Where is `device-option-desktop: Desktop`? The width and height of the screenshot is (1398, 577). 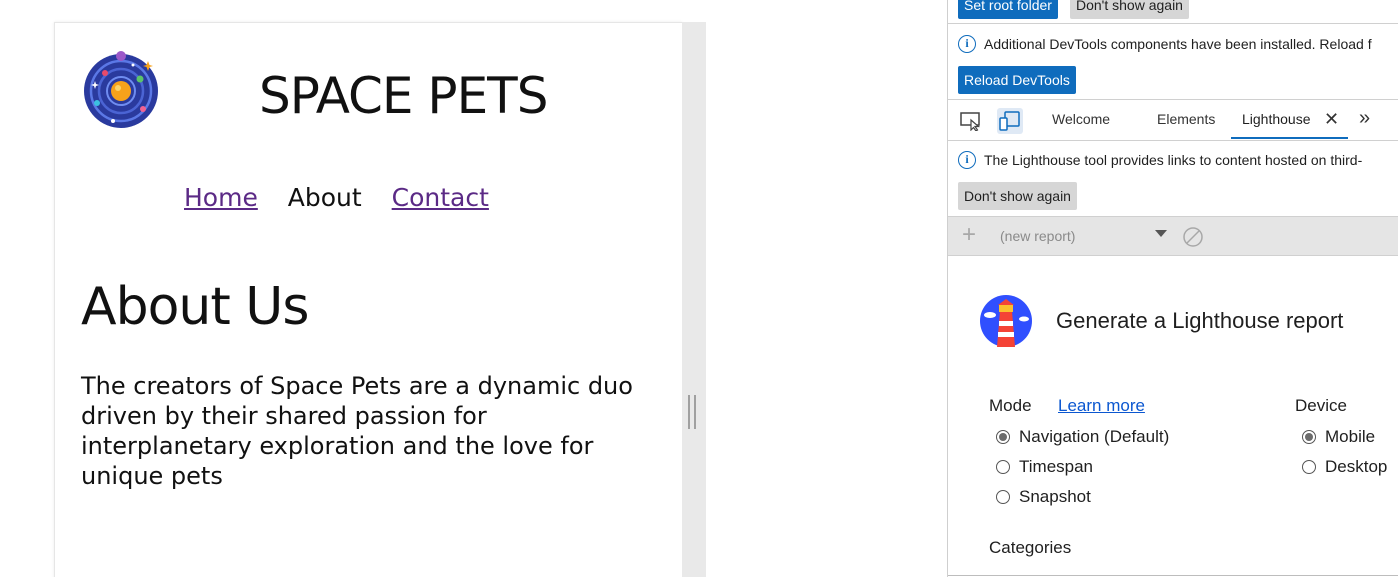 device-option-desktop: Desktop is located at coordinates (1344, 467).